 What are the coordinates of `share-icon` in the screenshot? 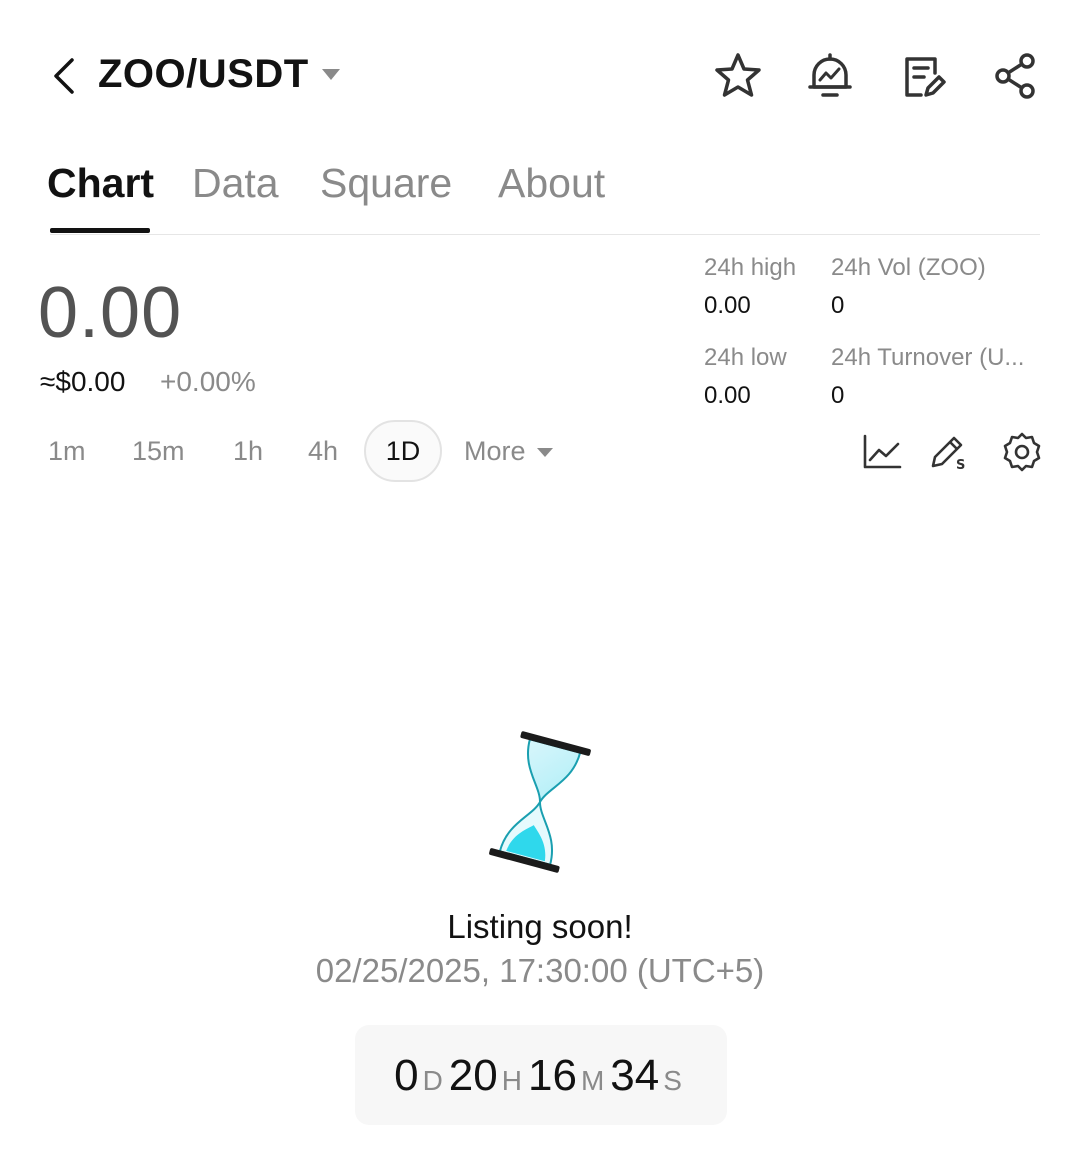 It's located at (1015, 76).